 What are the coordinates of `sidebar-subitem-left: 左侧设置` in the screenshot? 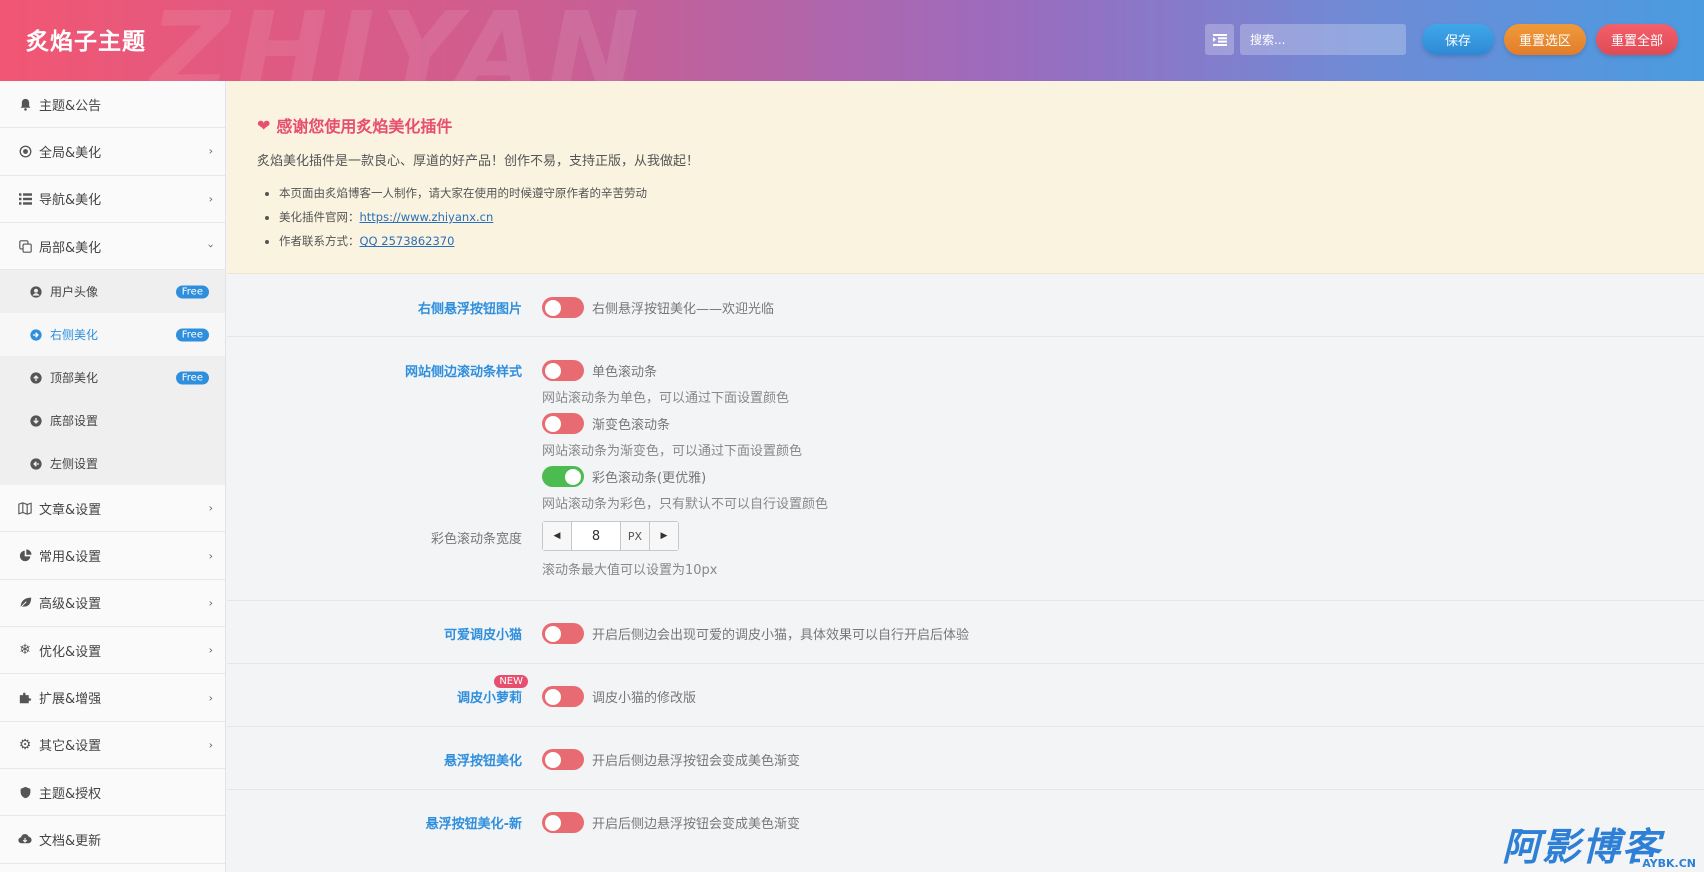 It's located at (112, 463).